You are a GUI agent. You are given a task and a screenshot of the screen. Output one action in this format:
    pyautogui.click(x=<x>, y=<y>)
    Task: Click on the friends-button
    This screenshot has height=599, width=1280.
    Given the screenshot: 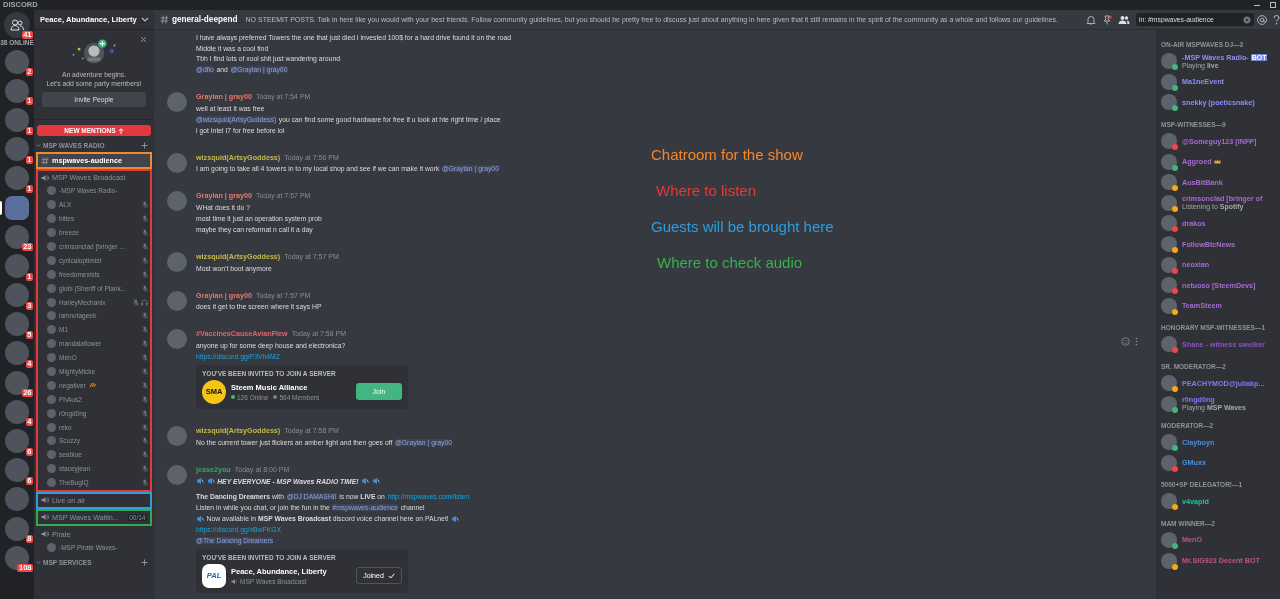 What is the action you would take?
    pyautogui.click(x=17, y=24)
    